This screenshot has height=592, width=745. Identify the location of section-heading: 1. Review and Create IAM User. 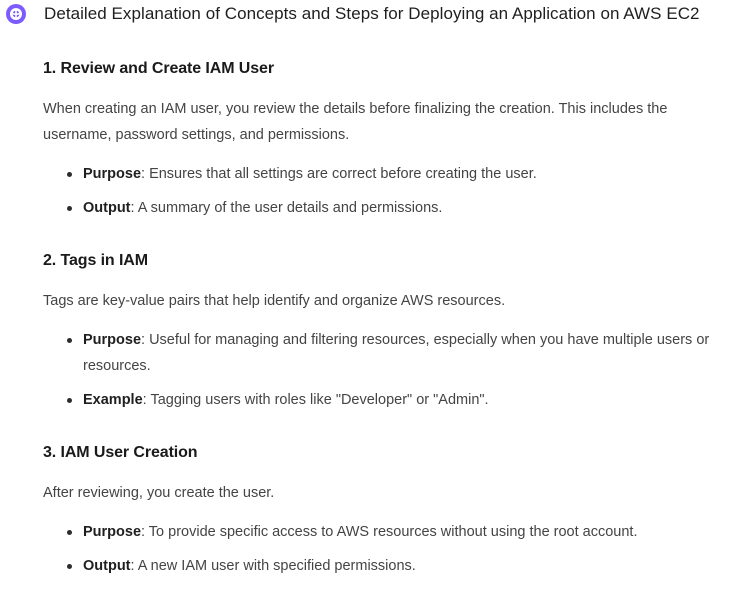
(158, 68).